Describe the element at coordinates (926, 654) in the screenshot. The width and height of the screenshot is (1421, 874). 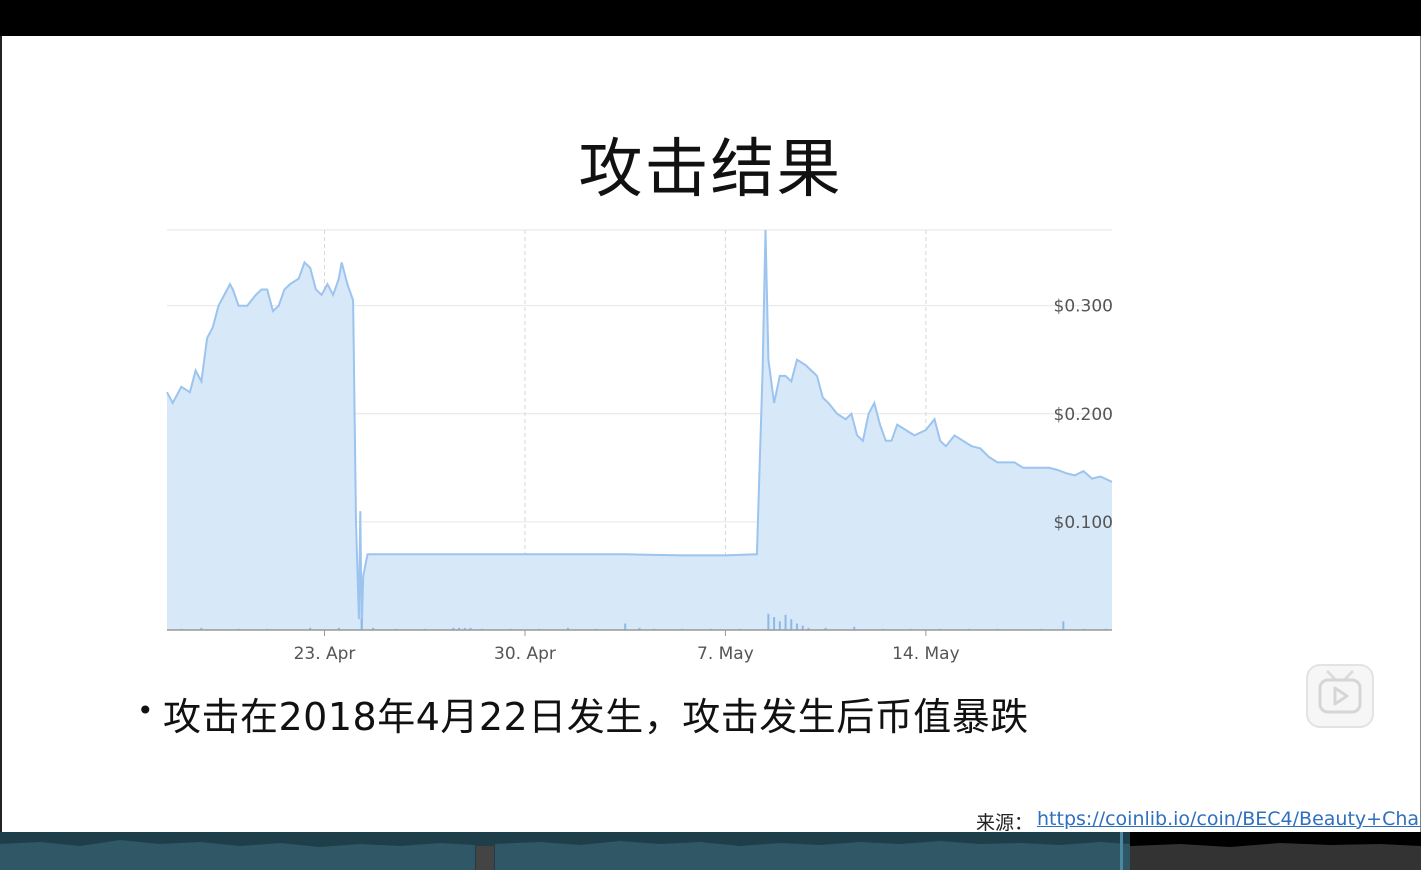
I see `x-tick-label: 14. May` at that location.